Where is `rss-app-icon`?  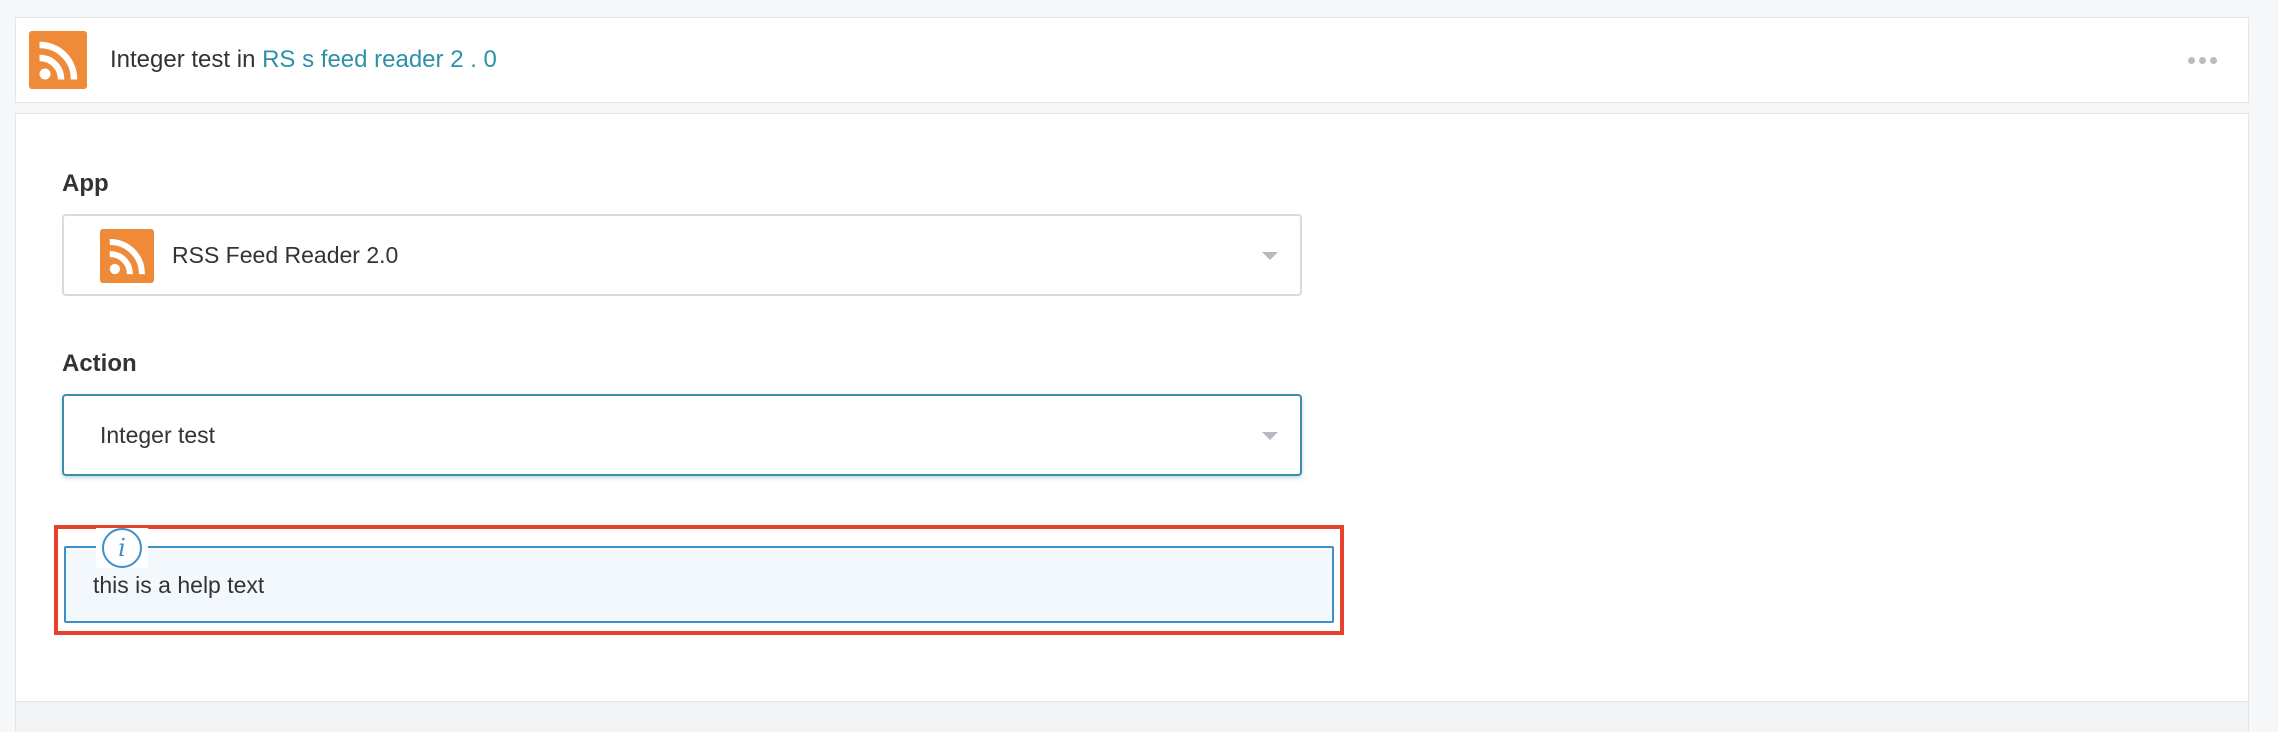 rss-app-icon is located at coordinates (58, 60).